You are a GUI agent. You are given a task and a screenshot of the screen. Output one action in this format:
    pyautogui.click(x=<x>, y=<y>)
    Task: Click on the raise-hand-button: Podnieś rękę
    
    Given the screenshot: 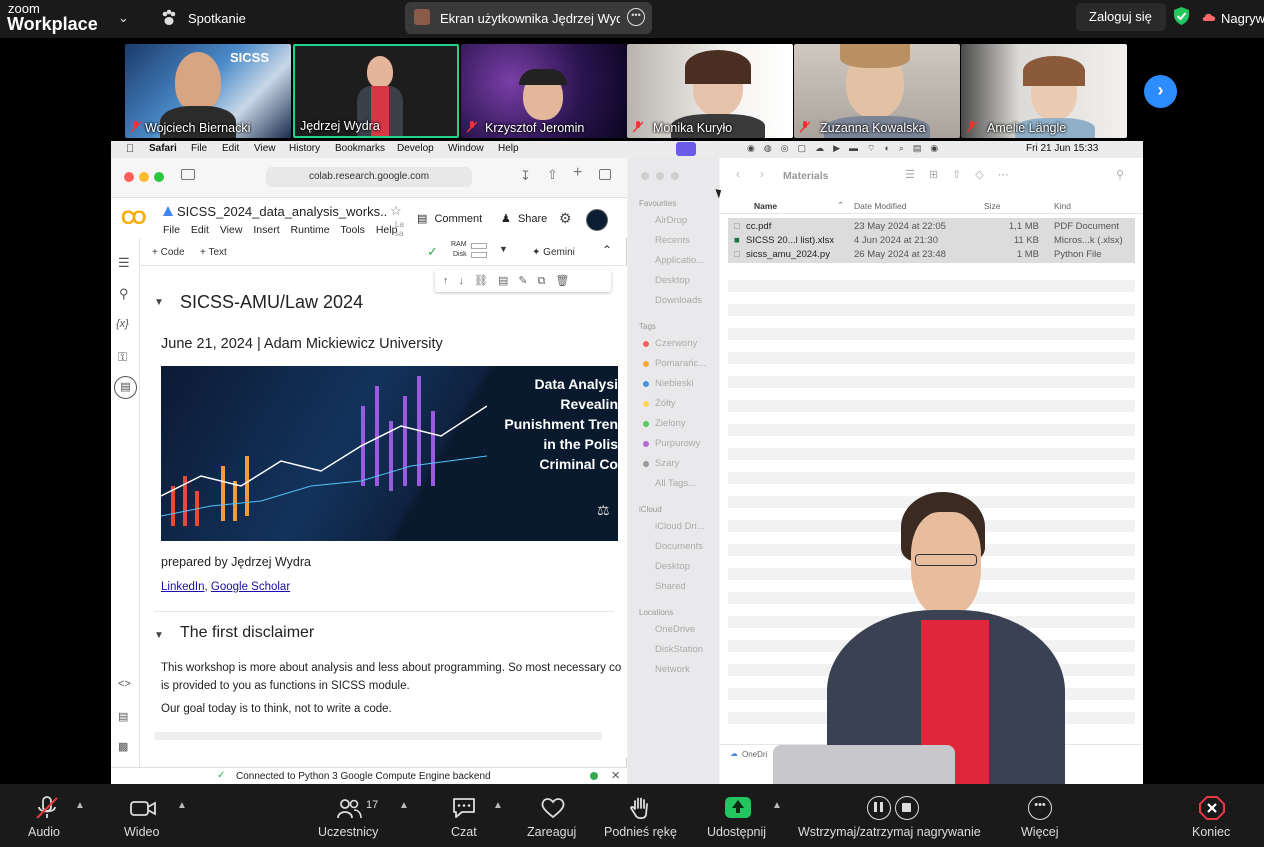 What is the action you would take?
    pyautogui.click(x=640, y=832)
    